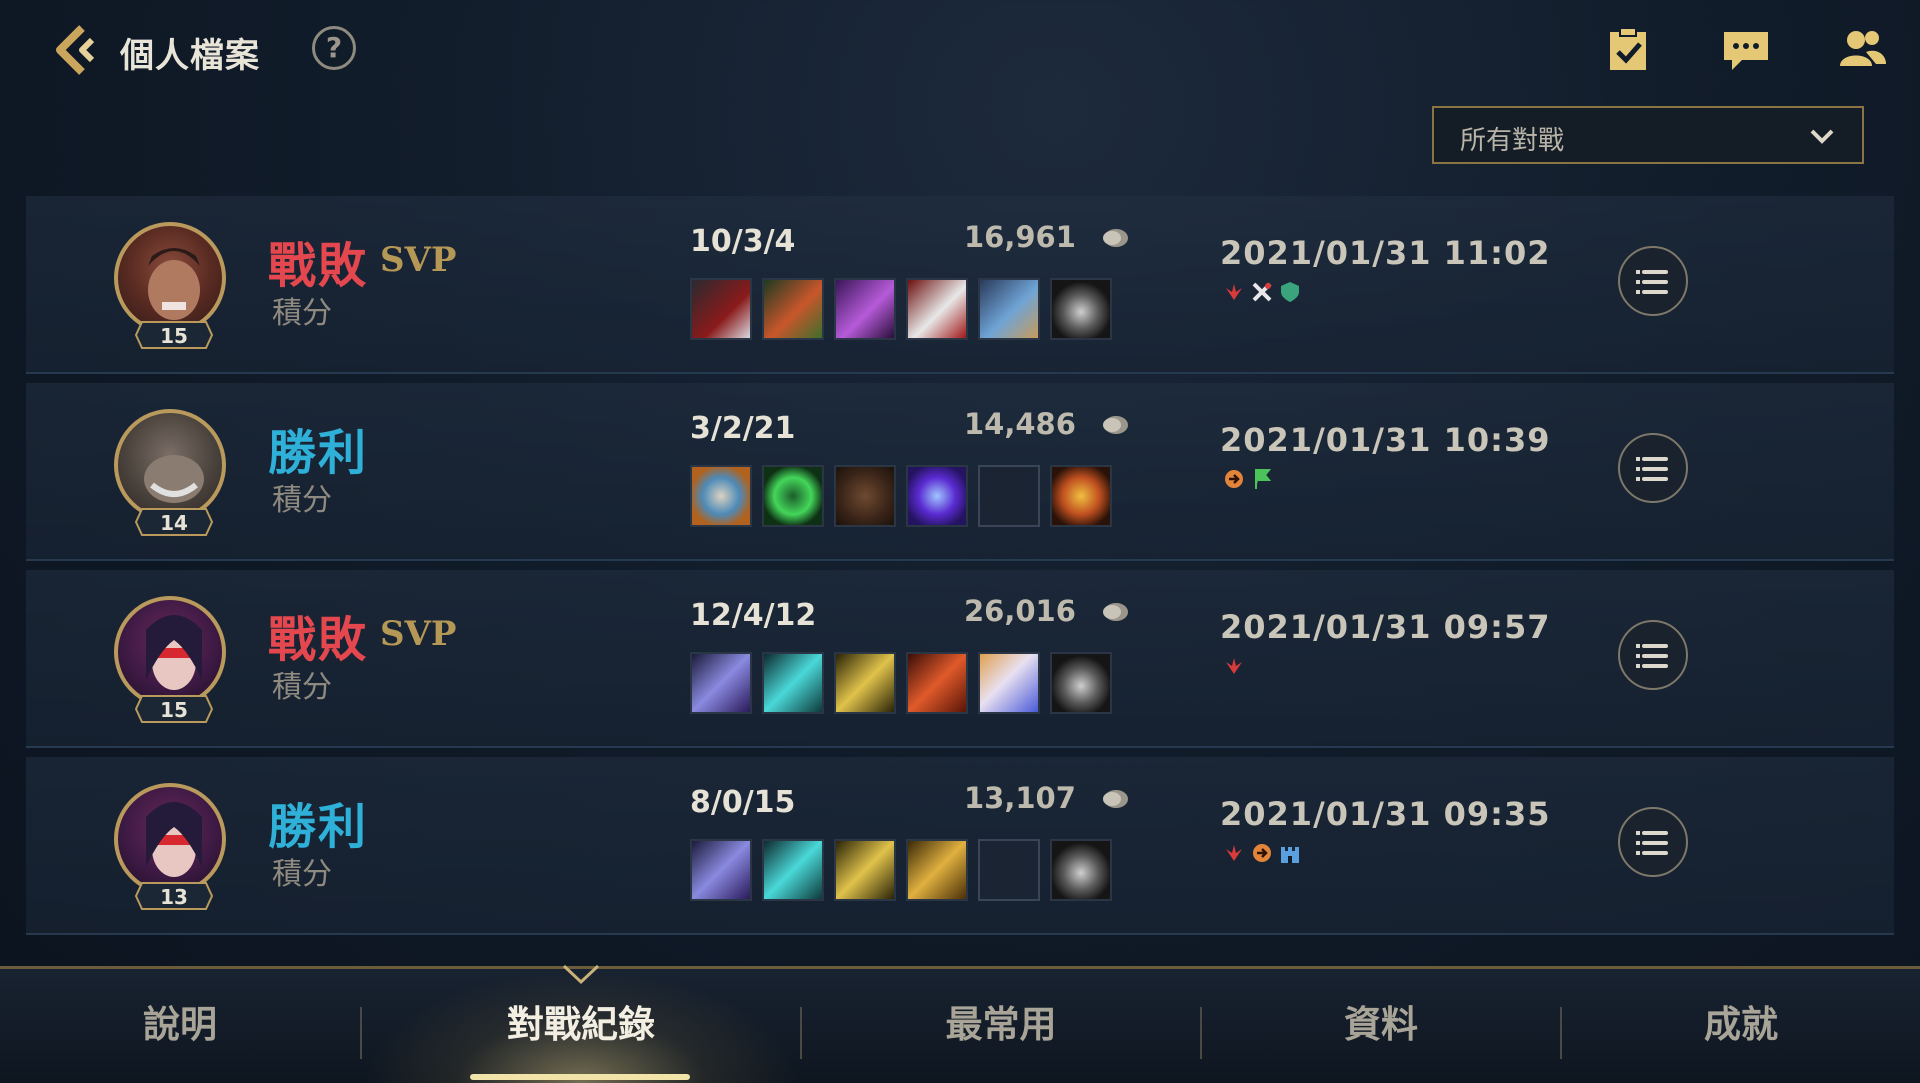 The height and width of the screenshot is (1083, 1920). Describe the element at coordinates (1822, 136) in the screenshot. I see `chevron-down-icon` at that location.